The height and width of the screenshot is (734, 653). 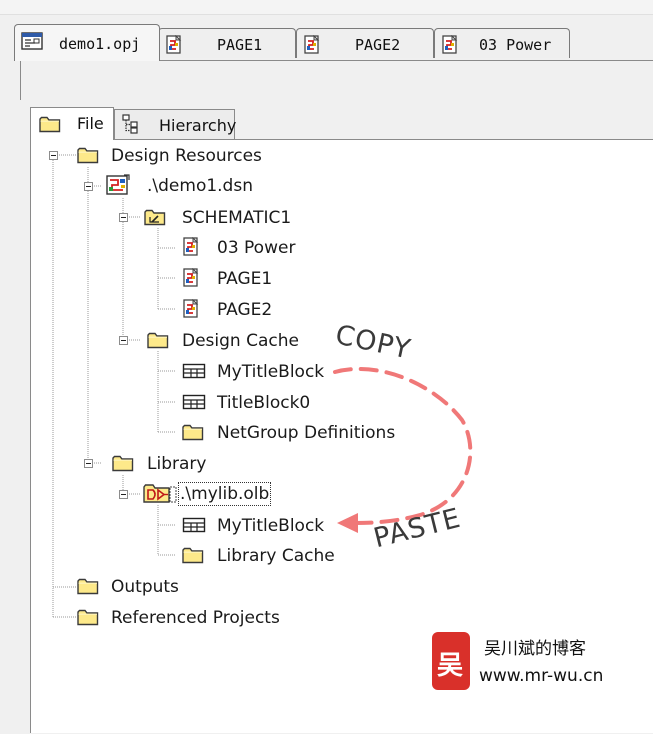 I want to click on folder-icon, so click(x=50, y=124).